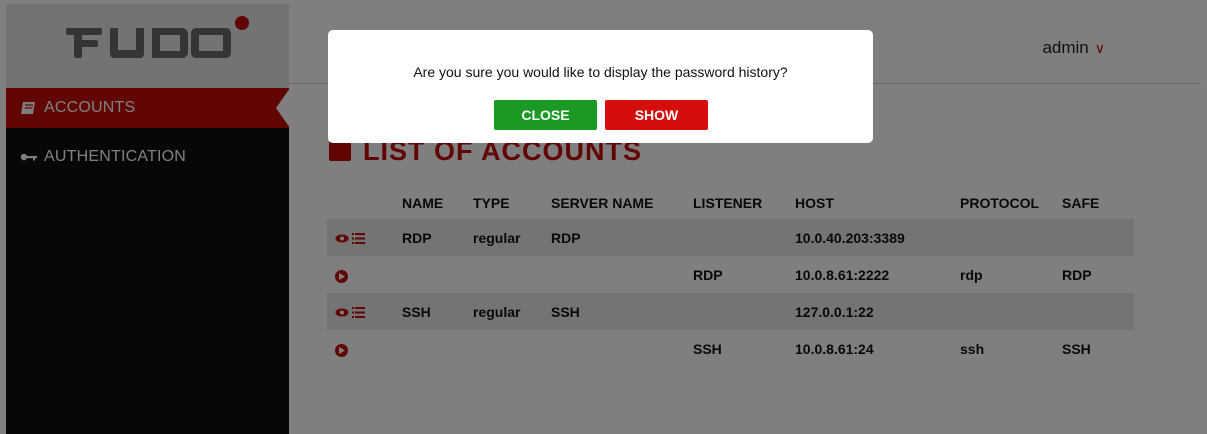 This screenshot has width=1207, height=434. Describe the element at coordinates (656, 115) in the screenshot. I see `show-button: SHOW` at that location.